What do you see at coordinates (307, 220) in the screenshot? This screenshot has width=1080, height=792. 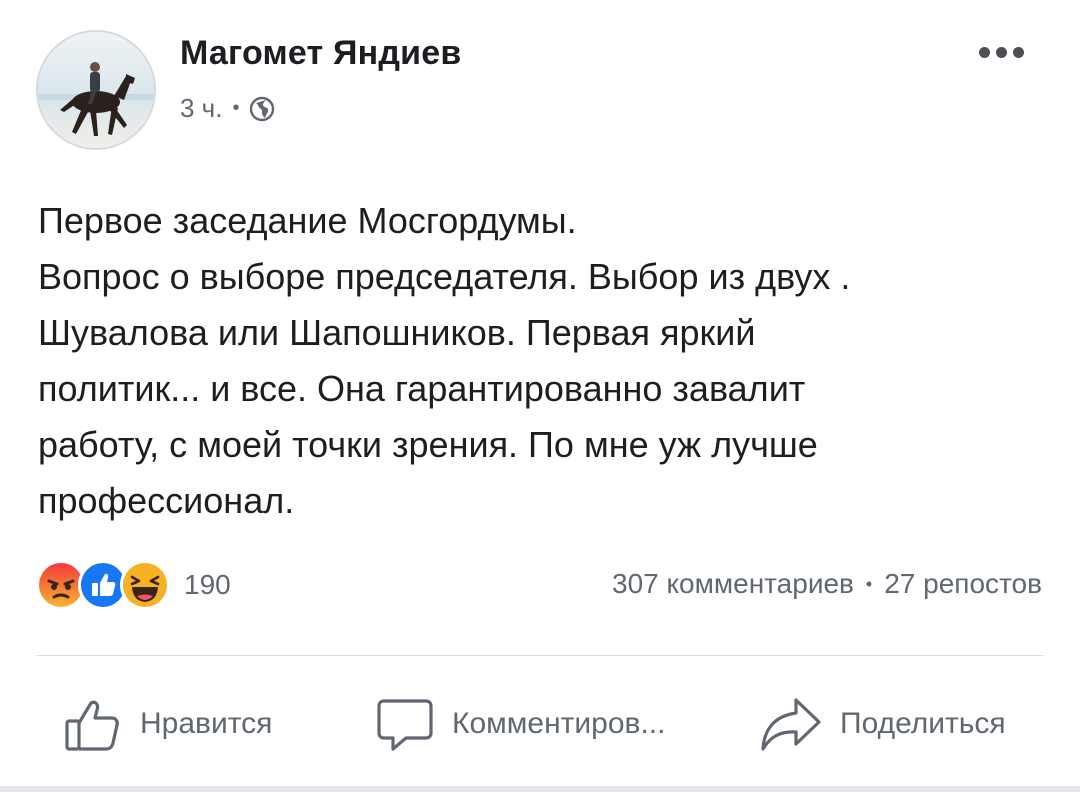 I see `post-text-line: Первое заседание Мосгордумы.` at bounding box center [307, 220].